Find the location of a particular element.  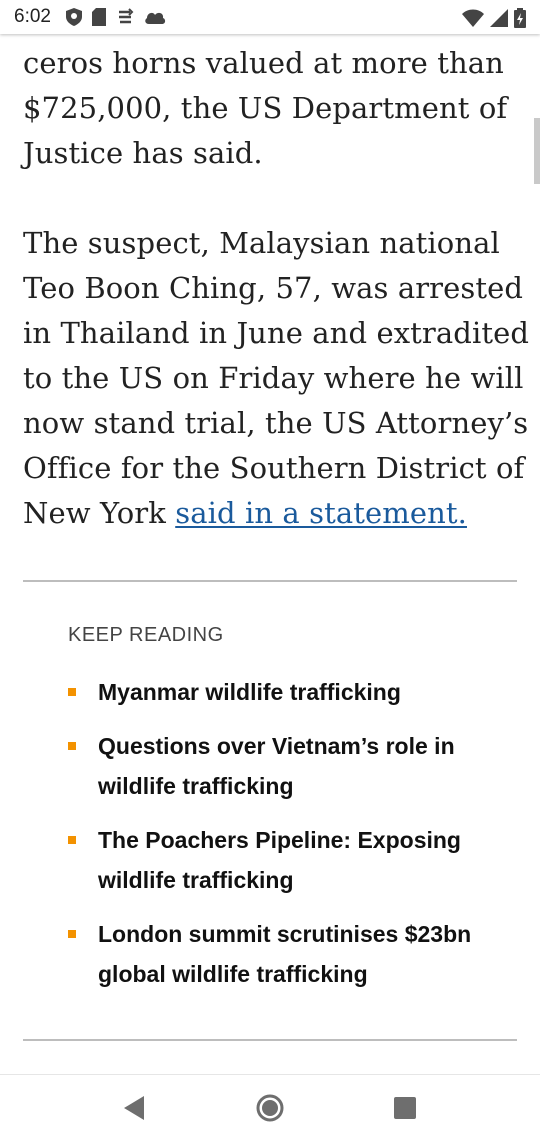

statement-link: said in a statement. is located at coordinates (321, 513).